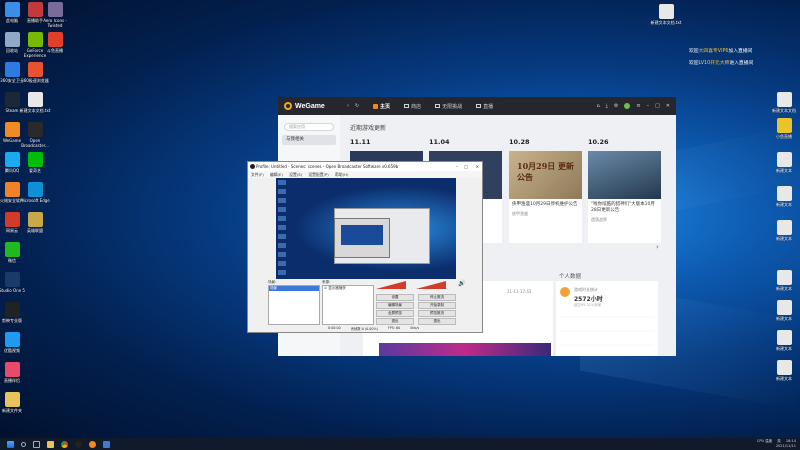  Describe the element at coordinates (294, 288) in the screenshot. I see `scene-item: 场景` at that location.